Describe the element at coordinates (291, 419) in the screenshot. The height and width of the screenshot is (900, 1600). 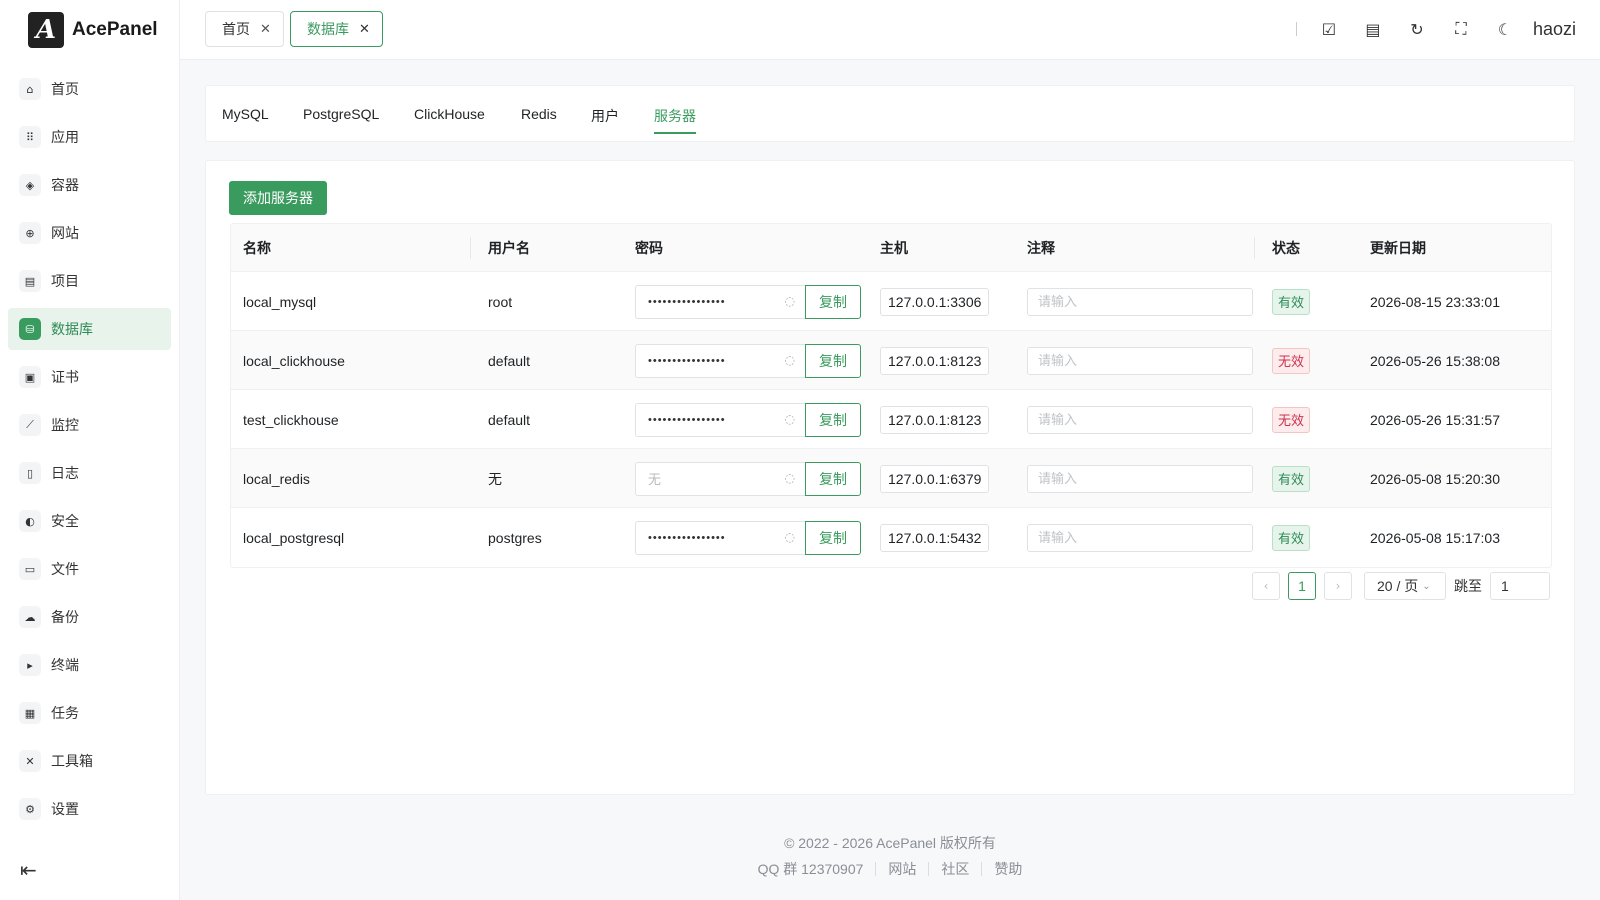
I see `server-name: test_clickhouse` at that location.